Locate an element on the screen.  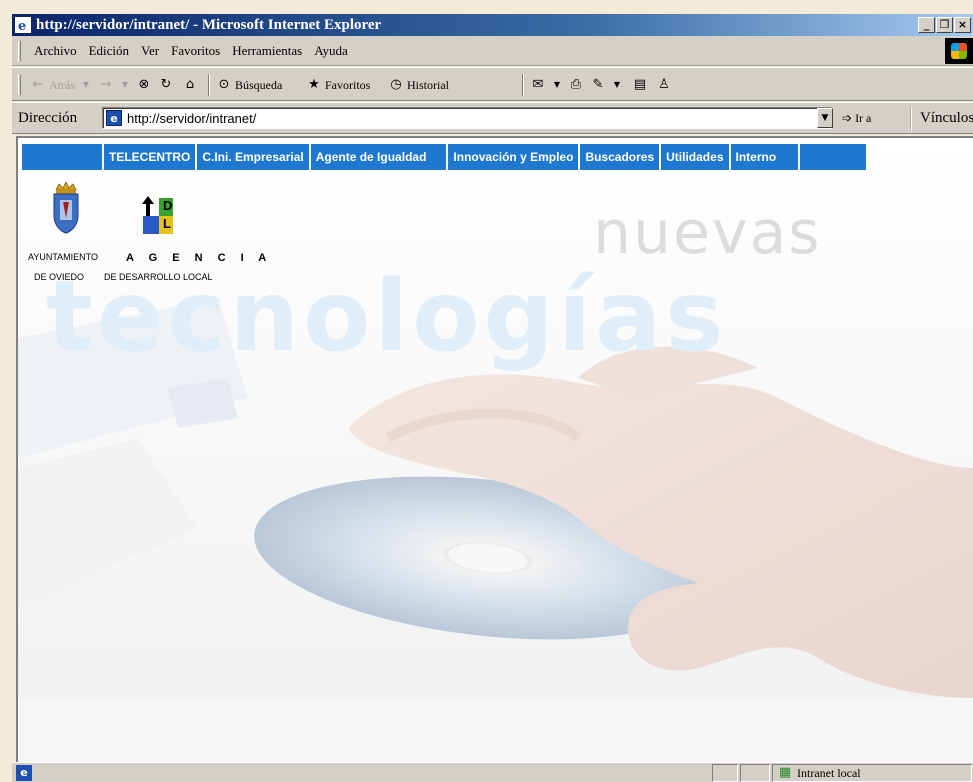
home-button: ⌂ is located at coordinates (190, 85).